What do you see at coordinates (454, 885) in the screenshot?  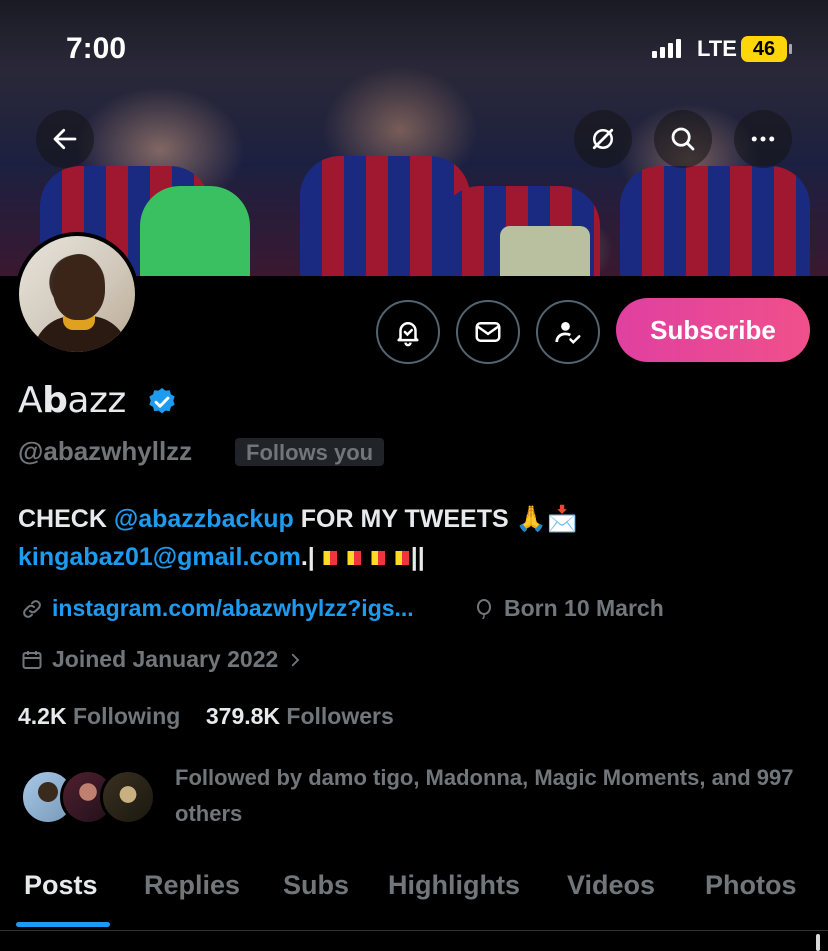 I see `tab-highlights: Highlights` at bounding box center [454, 885].